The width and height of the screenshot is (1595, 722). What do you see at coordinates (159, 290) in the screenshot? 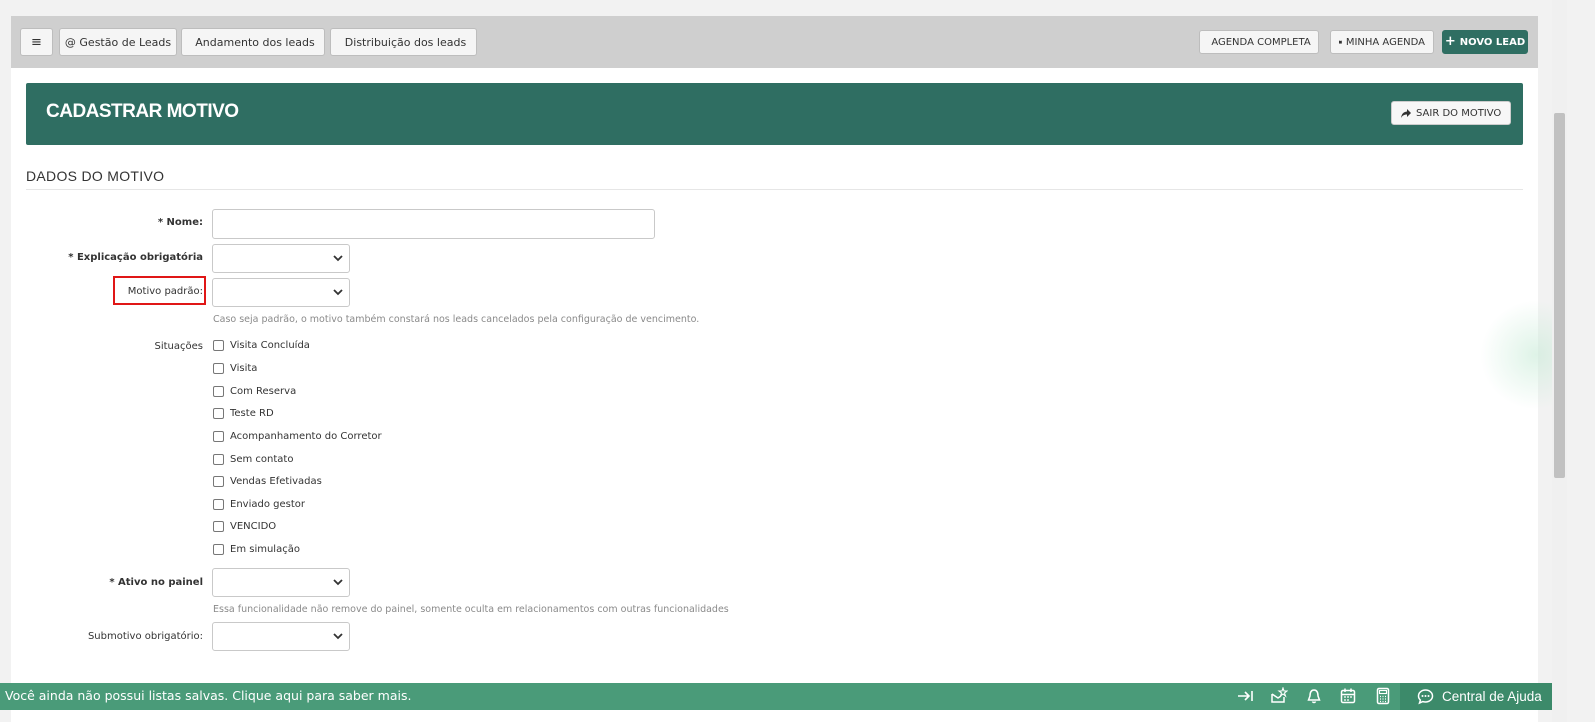
I see `highlight-box` at bounding box center [159, 290].